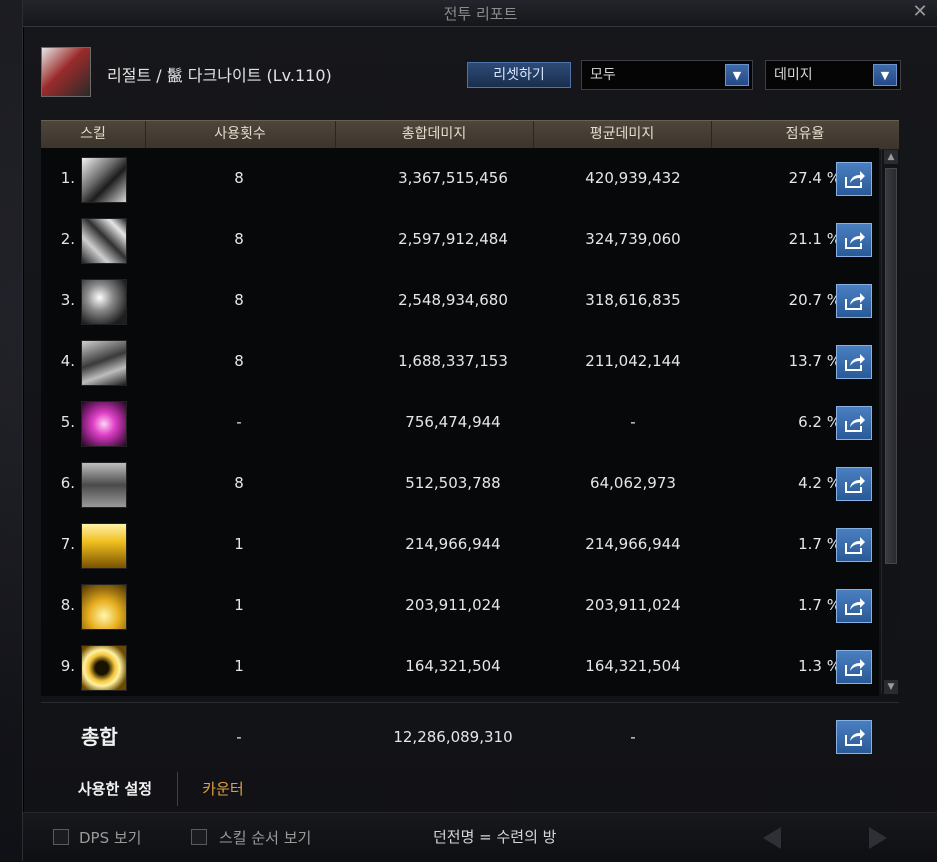 The width and height of the screenshot is (937, 862). Describe the element at coordinates (891, 366) in the screenshot. I see `scroll-thumb` at that location.